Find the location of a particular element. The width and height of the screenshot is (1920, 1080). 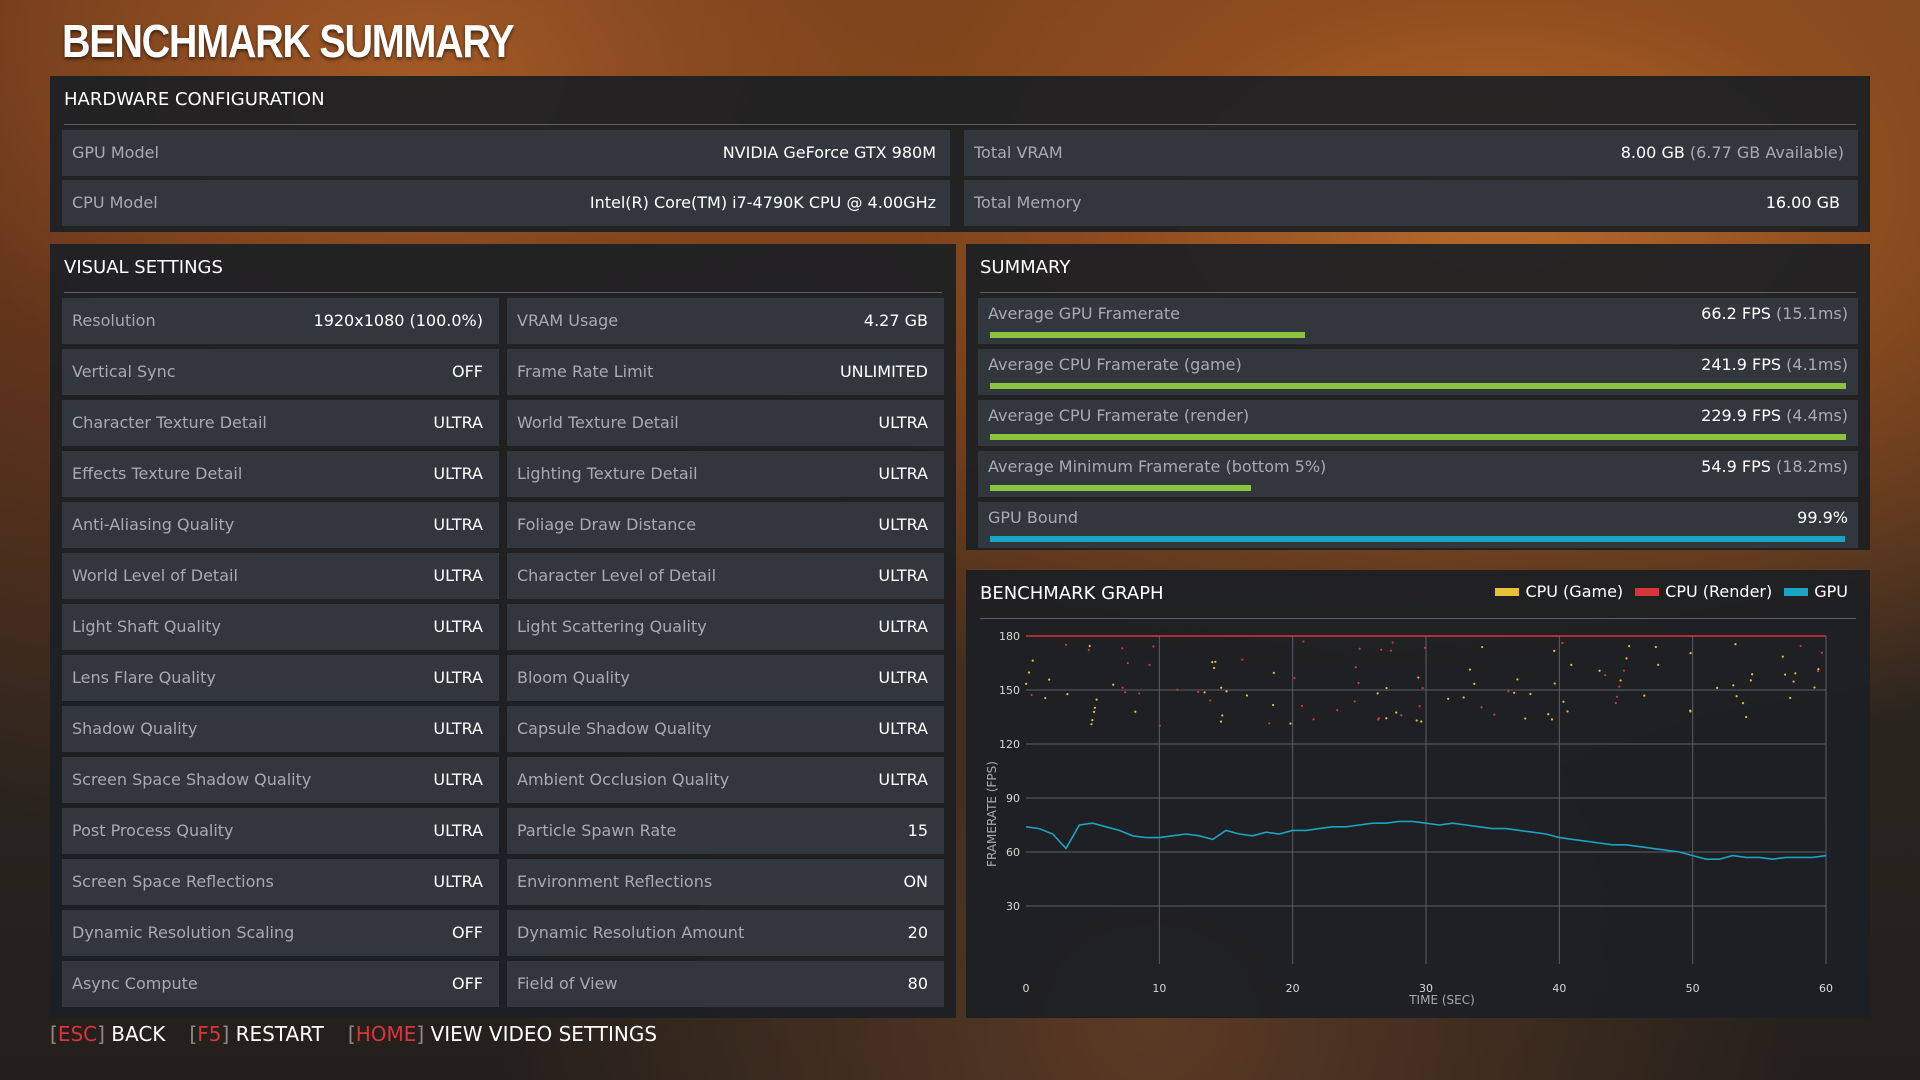

setting-light-shaft-quality: Light Shaft Quality ULTRA is located at coordinates (280, 627).